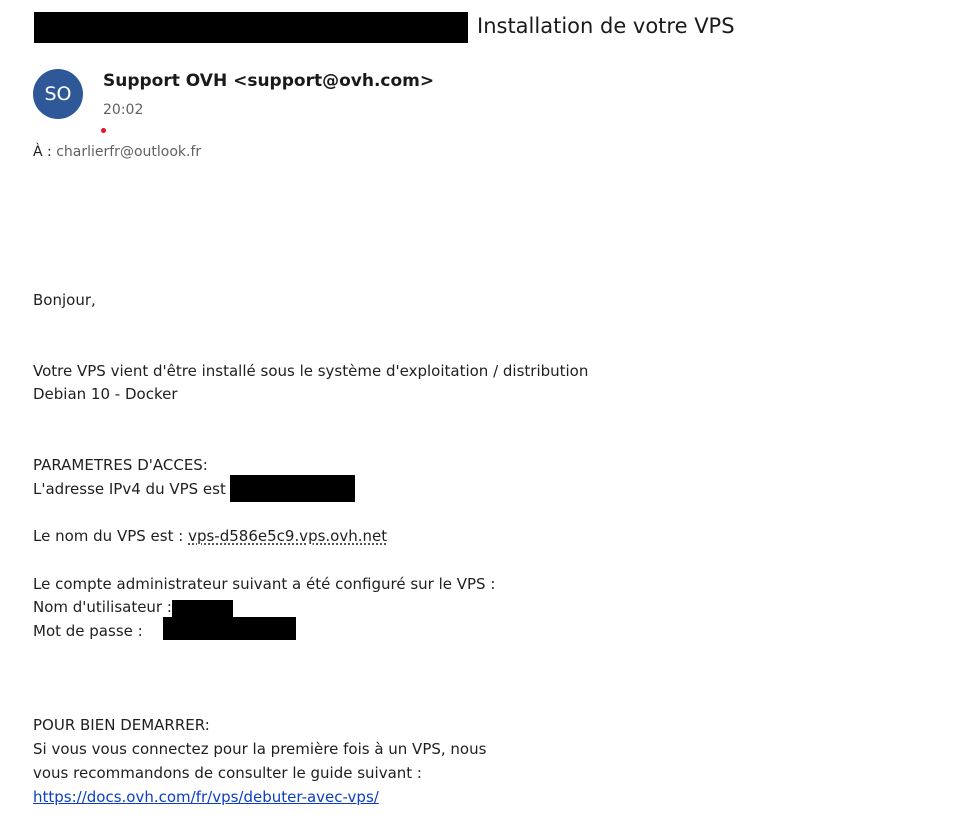 This screenshot has width=972, height=822. Describe the element at coordinates (229, 628) in the screenshot. I see `redacted-password` at that location.